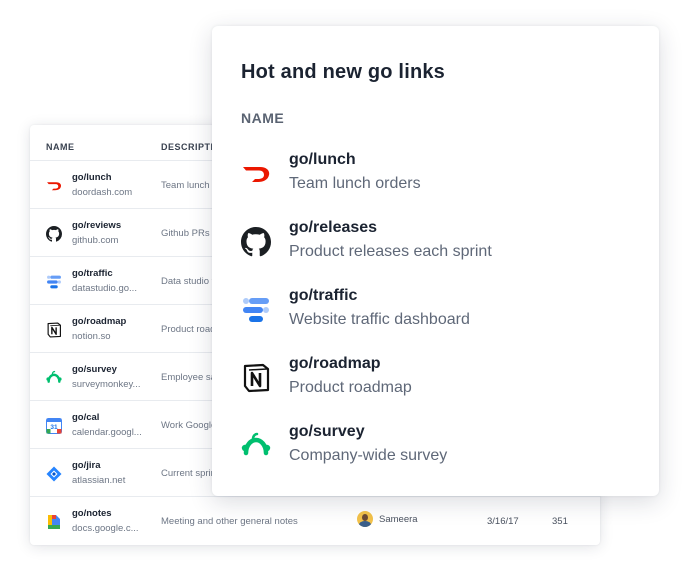  What do you see at coordinates (188, 233) in the screenshot?
I see `link-description: Github PRs t` at bounding box center [188, 233].